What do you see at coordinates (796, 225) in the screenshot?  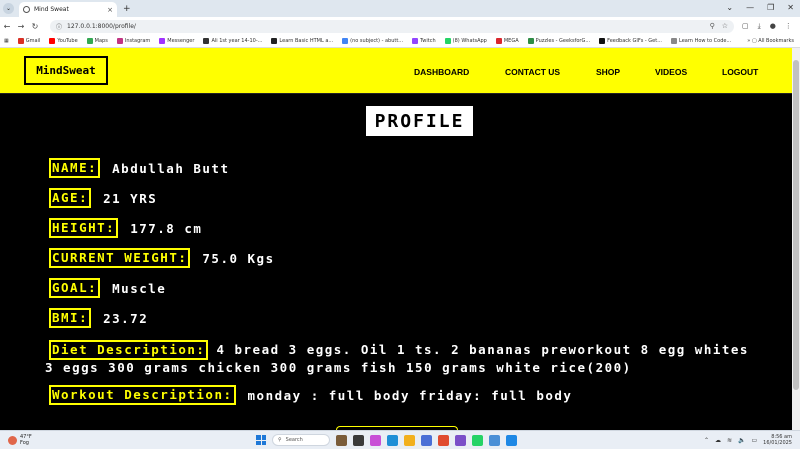 I see `scrollbar-thumb` at bounding box center [796, 225].